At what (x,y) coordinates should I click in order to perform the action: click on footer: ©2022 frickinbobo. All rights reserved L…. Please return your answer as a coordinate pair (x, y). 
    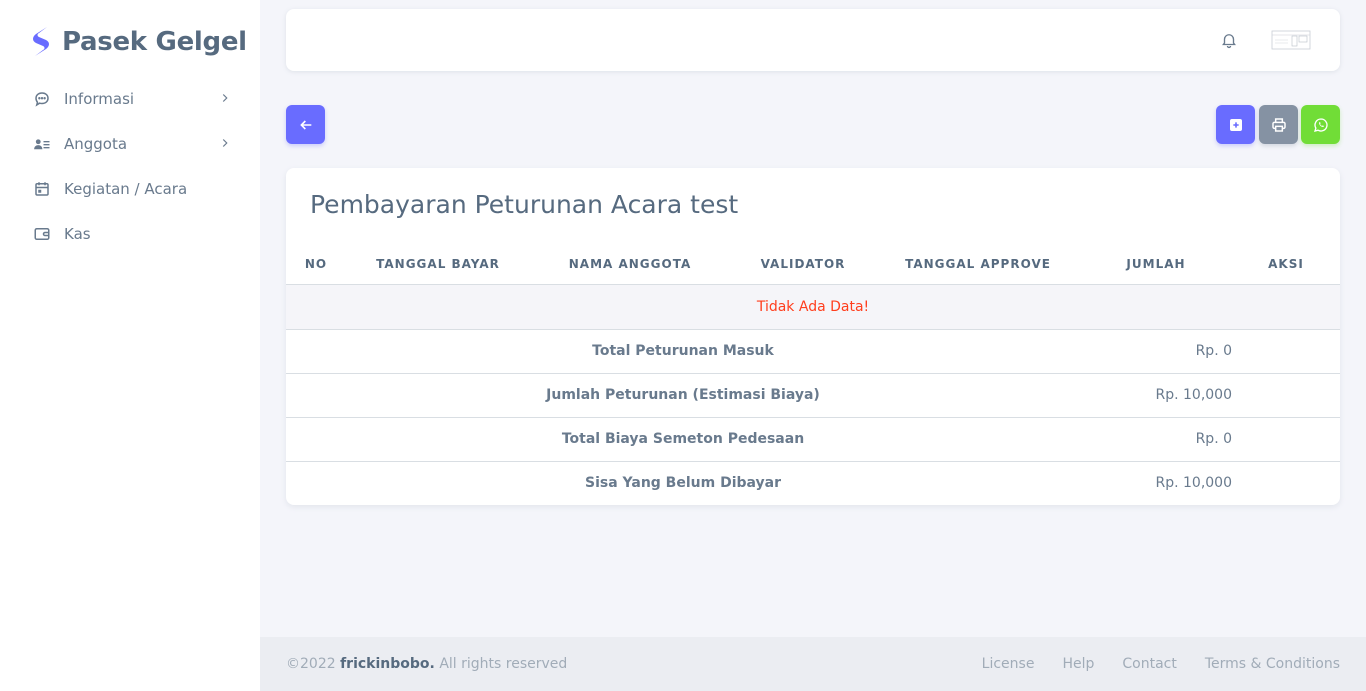
    Looking at the image, I should click on (813, 664).